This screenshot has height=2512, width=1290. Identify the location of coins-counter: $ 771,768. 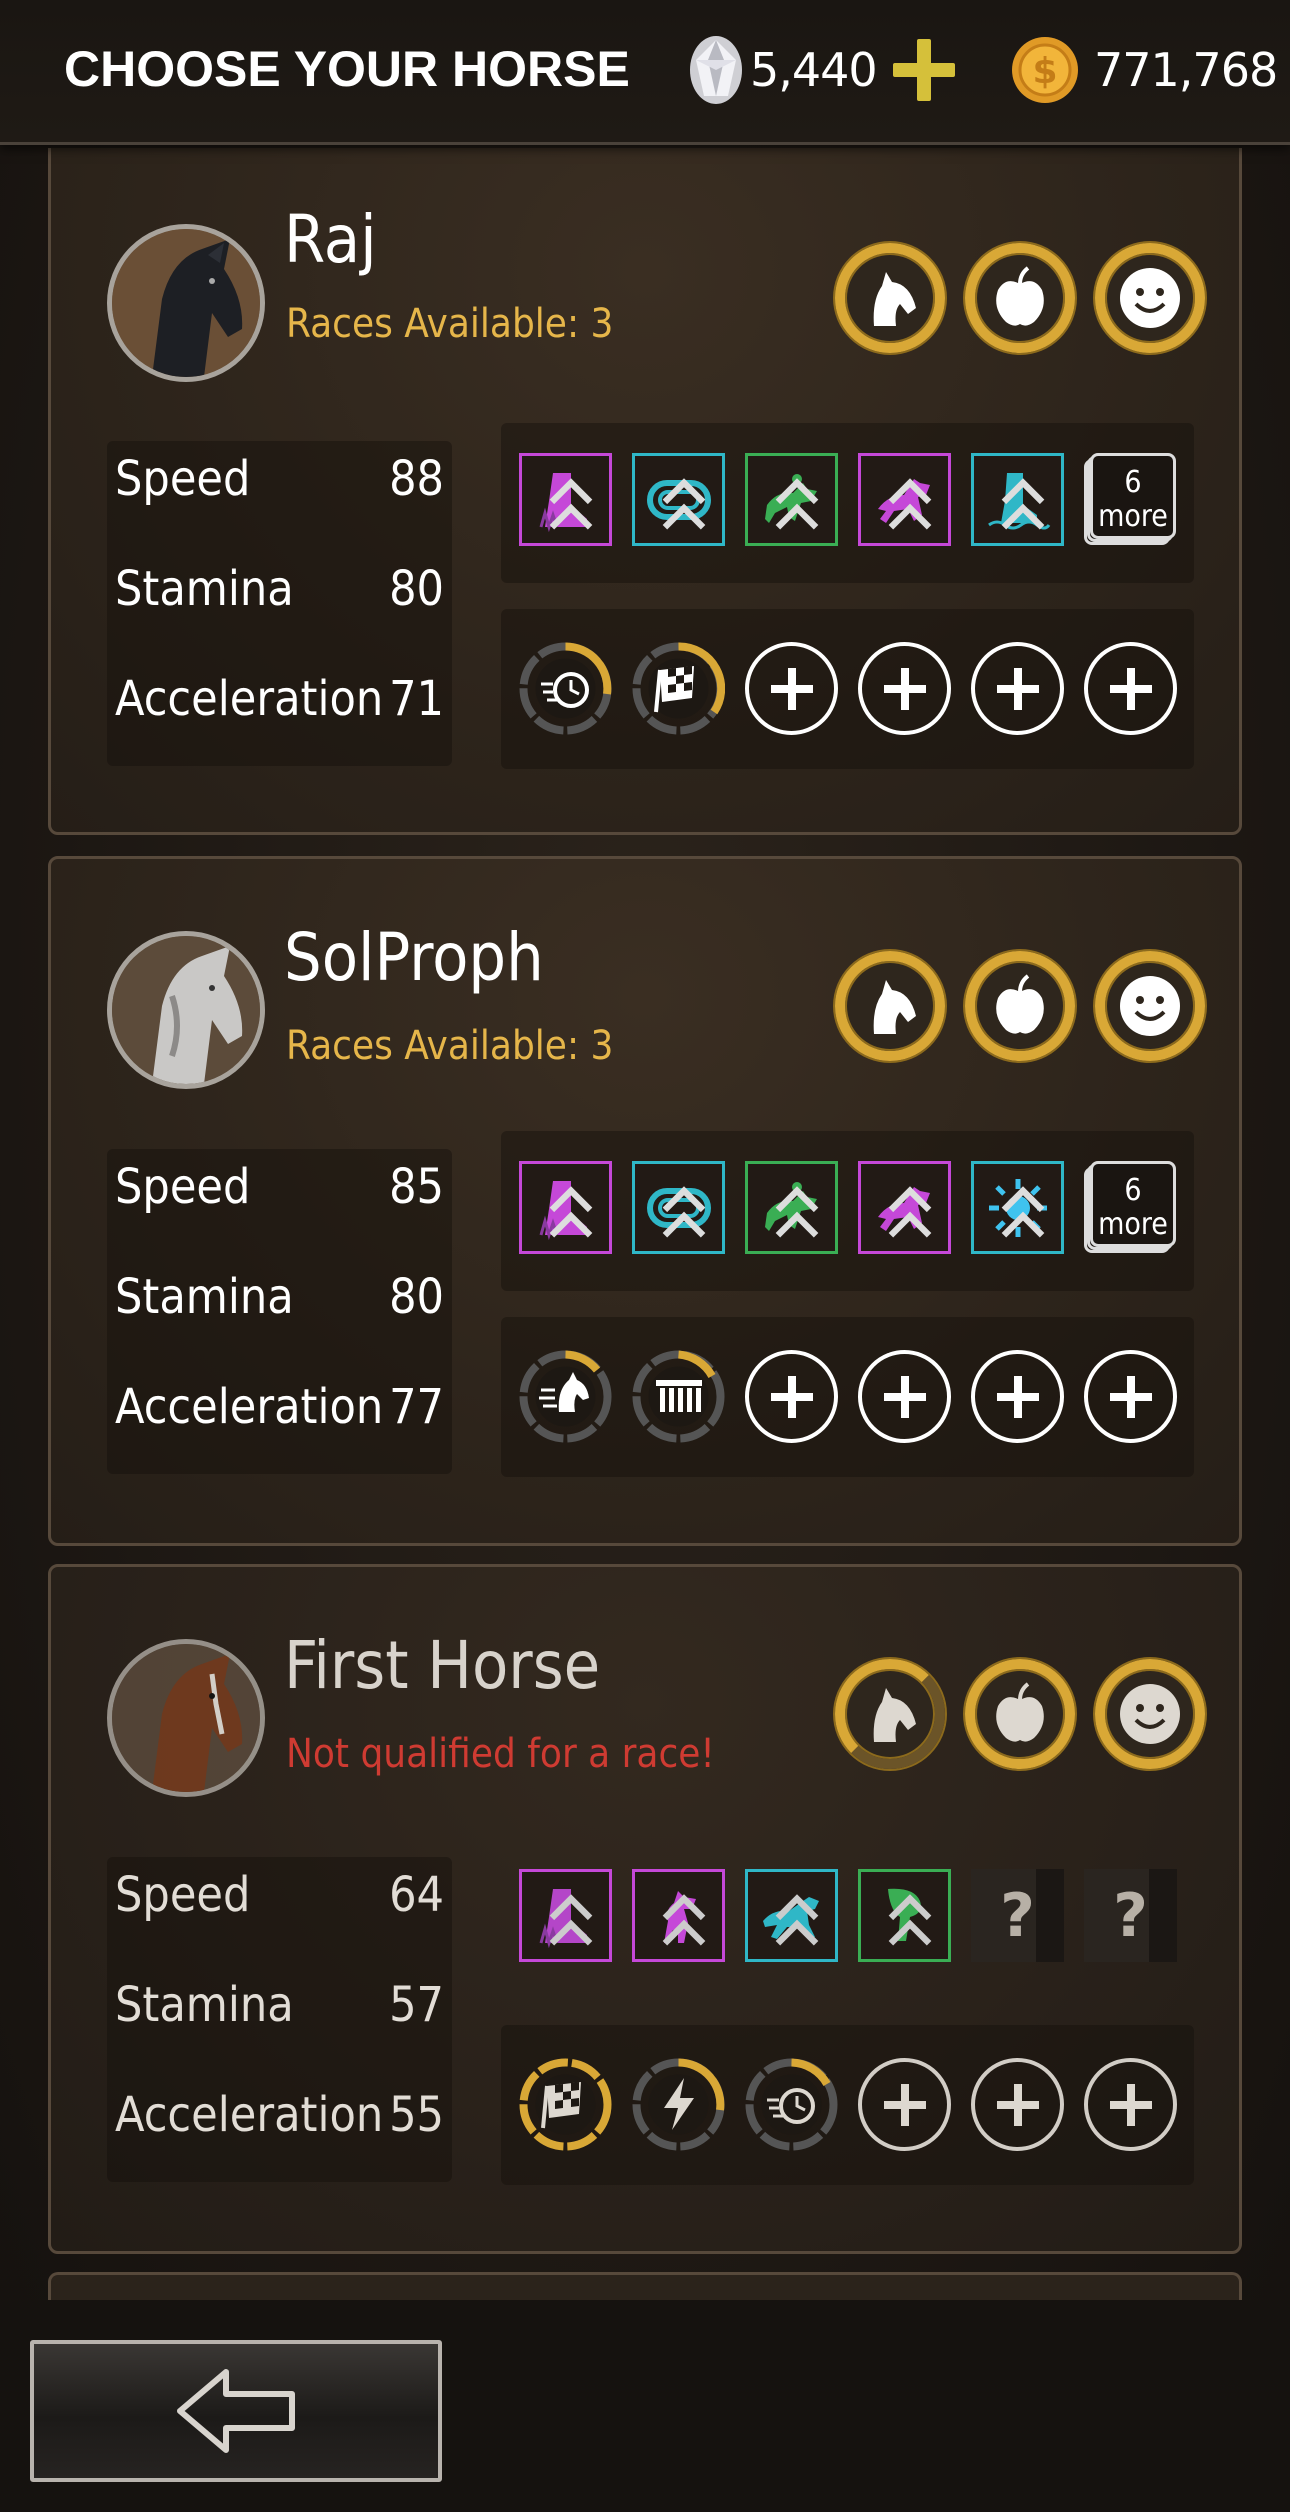
(1144, 70).